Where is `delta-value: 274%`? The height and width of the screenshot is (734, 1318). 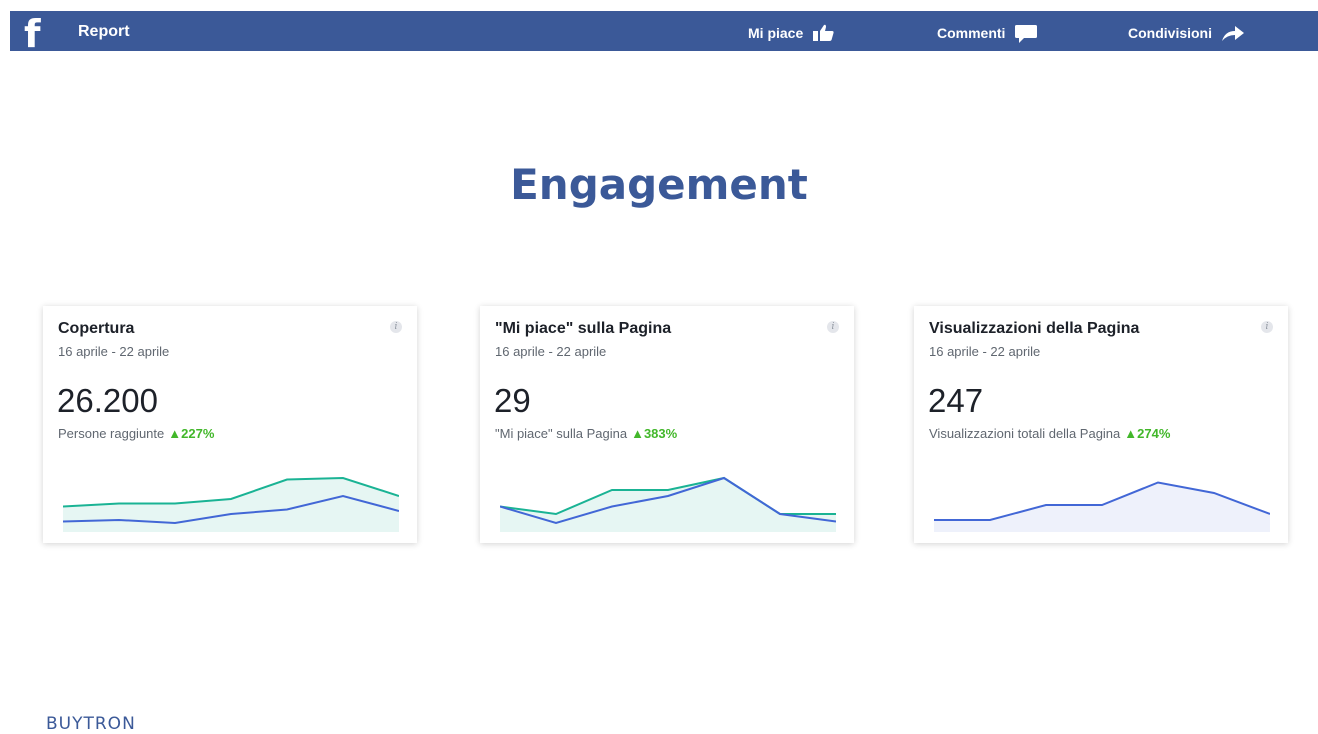 delta-value: 274% is located at coordinates (1154, 433).